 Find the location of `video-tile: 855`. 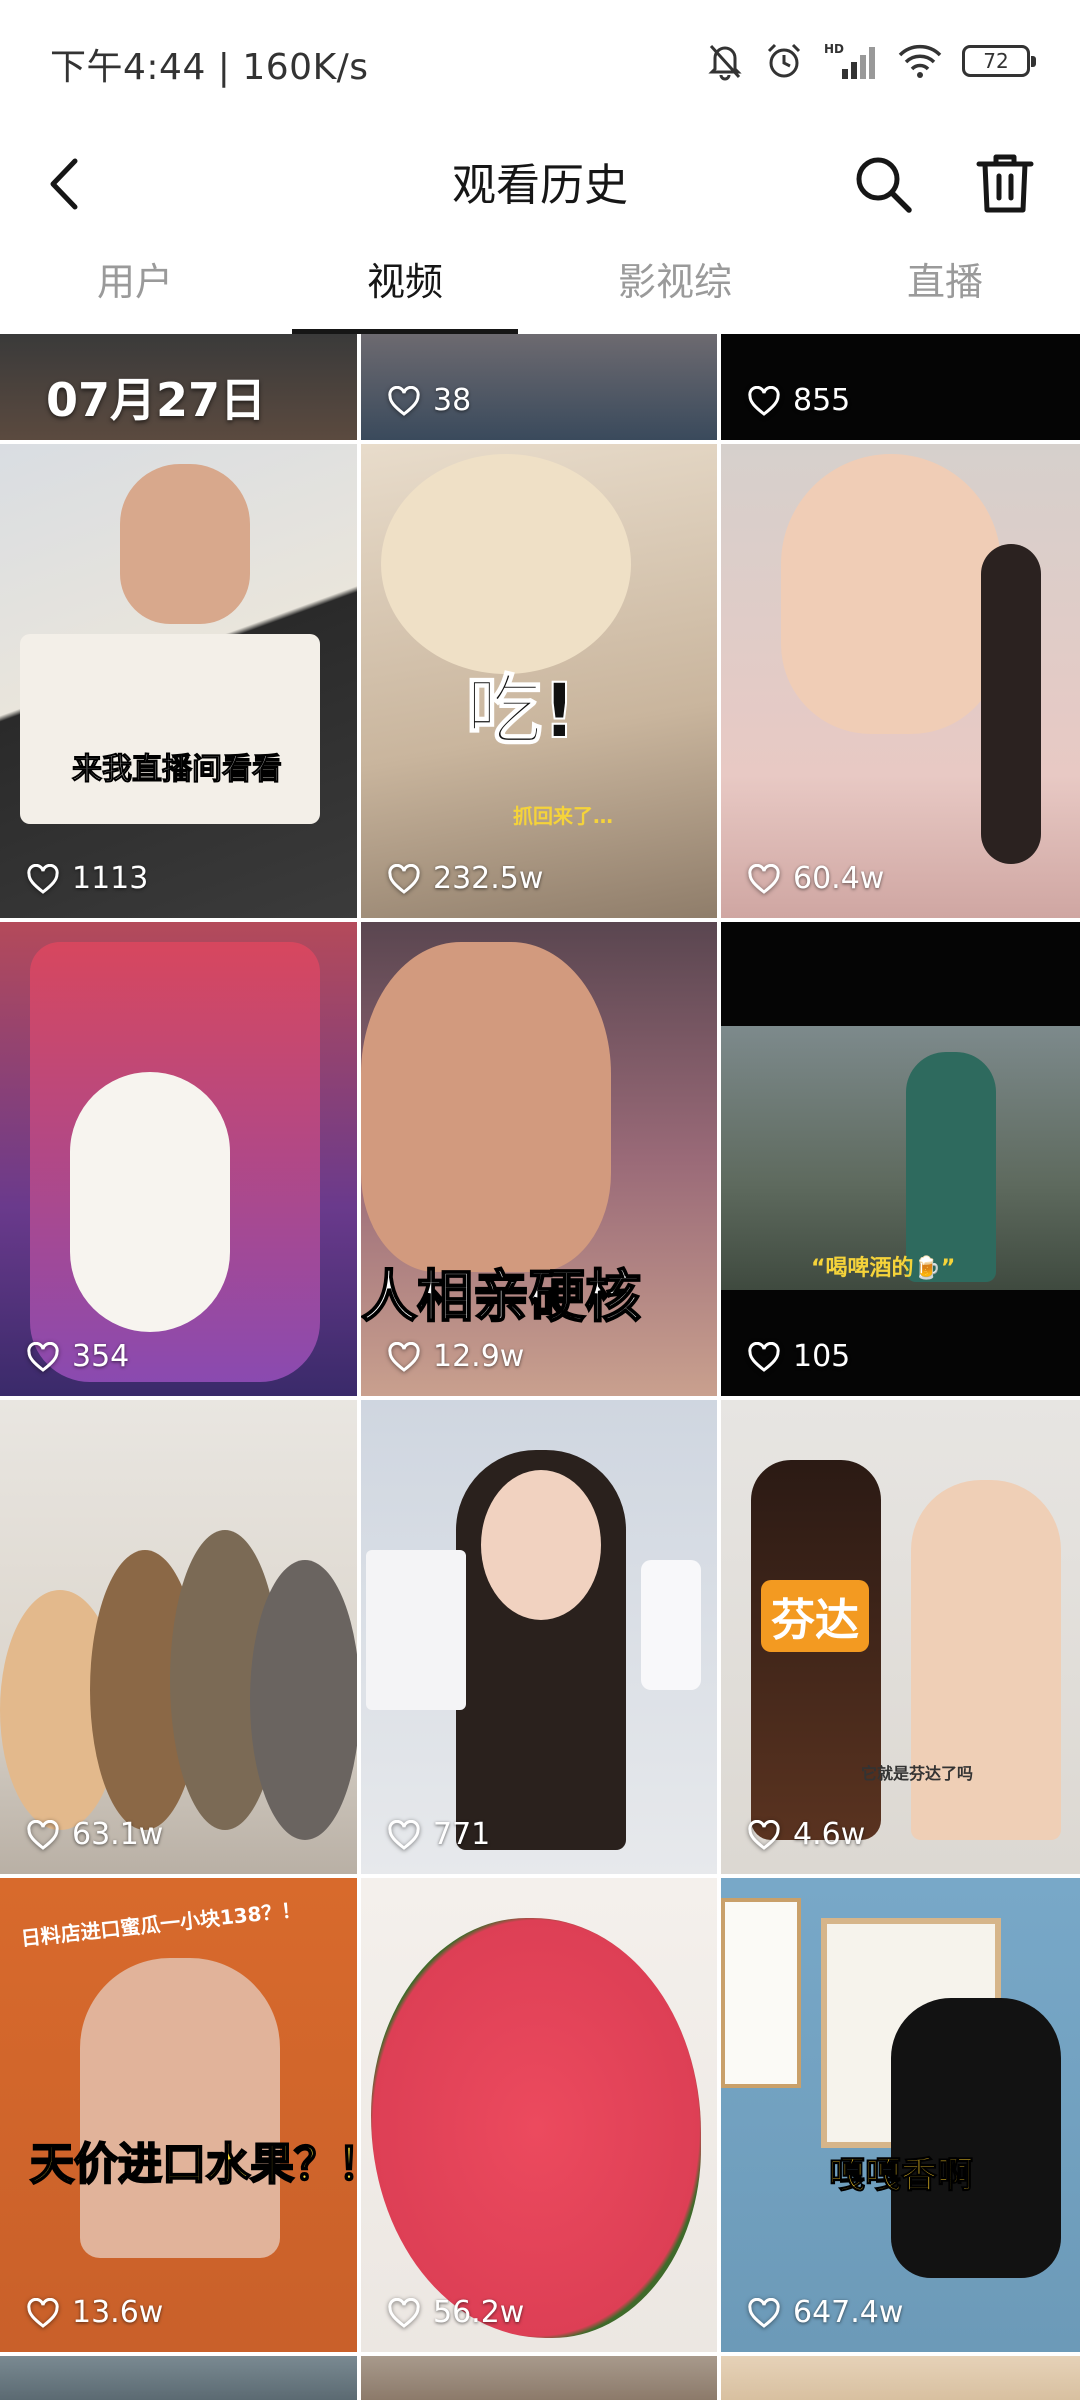

video-tile: 855 is located at coordinates (900, 387).